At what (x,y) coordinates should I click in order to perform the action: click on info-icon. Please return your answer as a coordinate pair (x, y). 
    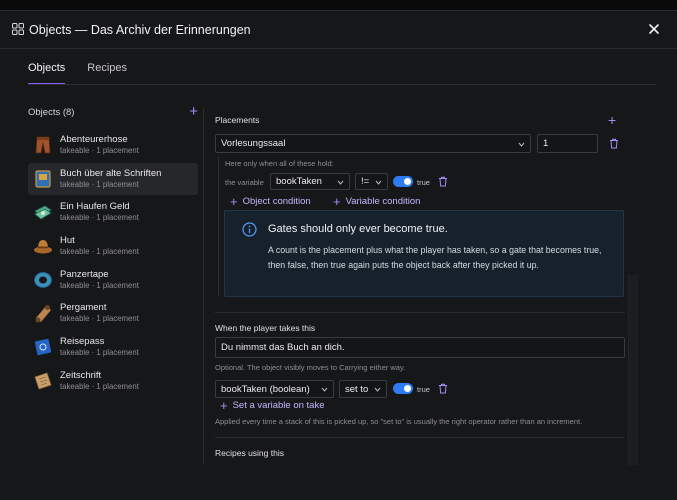
    Looking at the image, I should click on (249, 229).